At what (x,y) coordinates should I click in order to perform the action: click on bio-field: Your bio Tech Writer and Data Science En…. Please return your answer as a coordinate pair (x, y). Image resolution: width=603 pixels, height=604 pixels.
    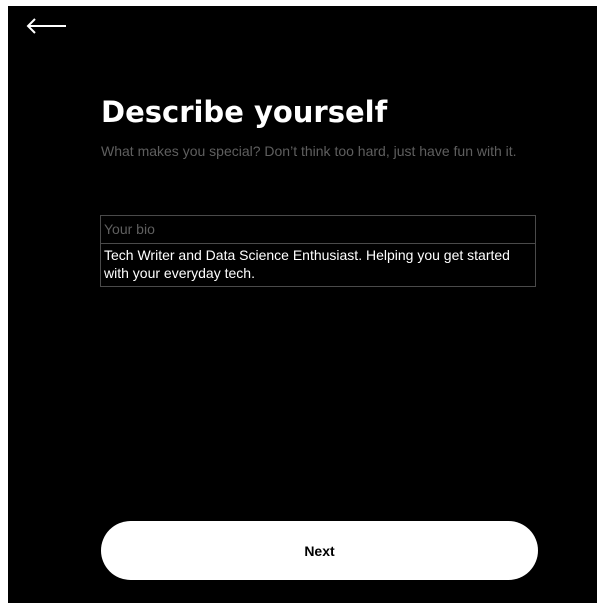
    Looking at the image, I should click on (318, 251).